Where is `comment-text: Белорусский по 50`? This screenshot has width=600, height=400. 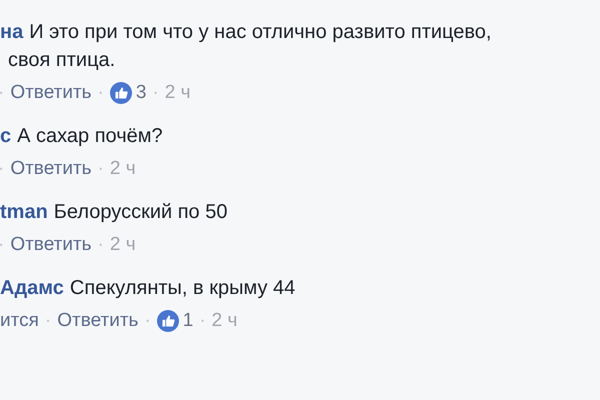 comment-text: Белорусский по 50 is located at coordinates (141, 212).